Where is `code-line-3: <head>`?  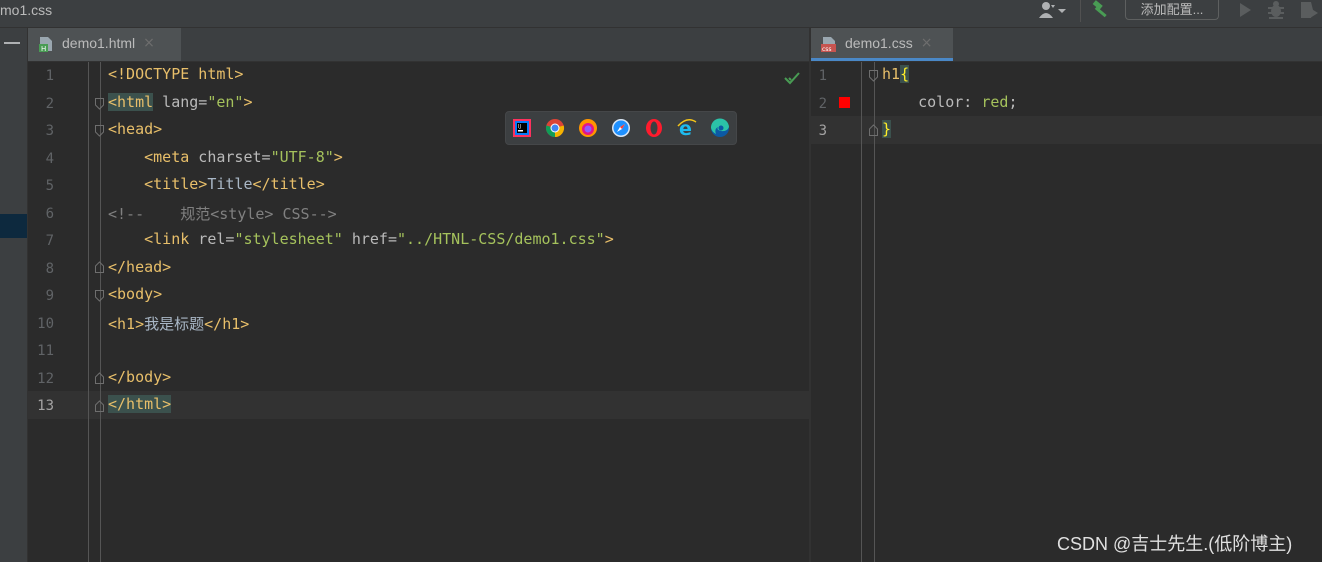 code-line-3: <head> is located at coordinates (135, 129).